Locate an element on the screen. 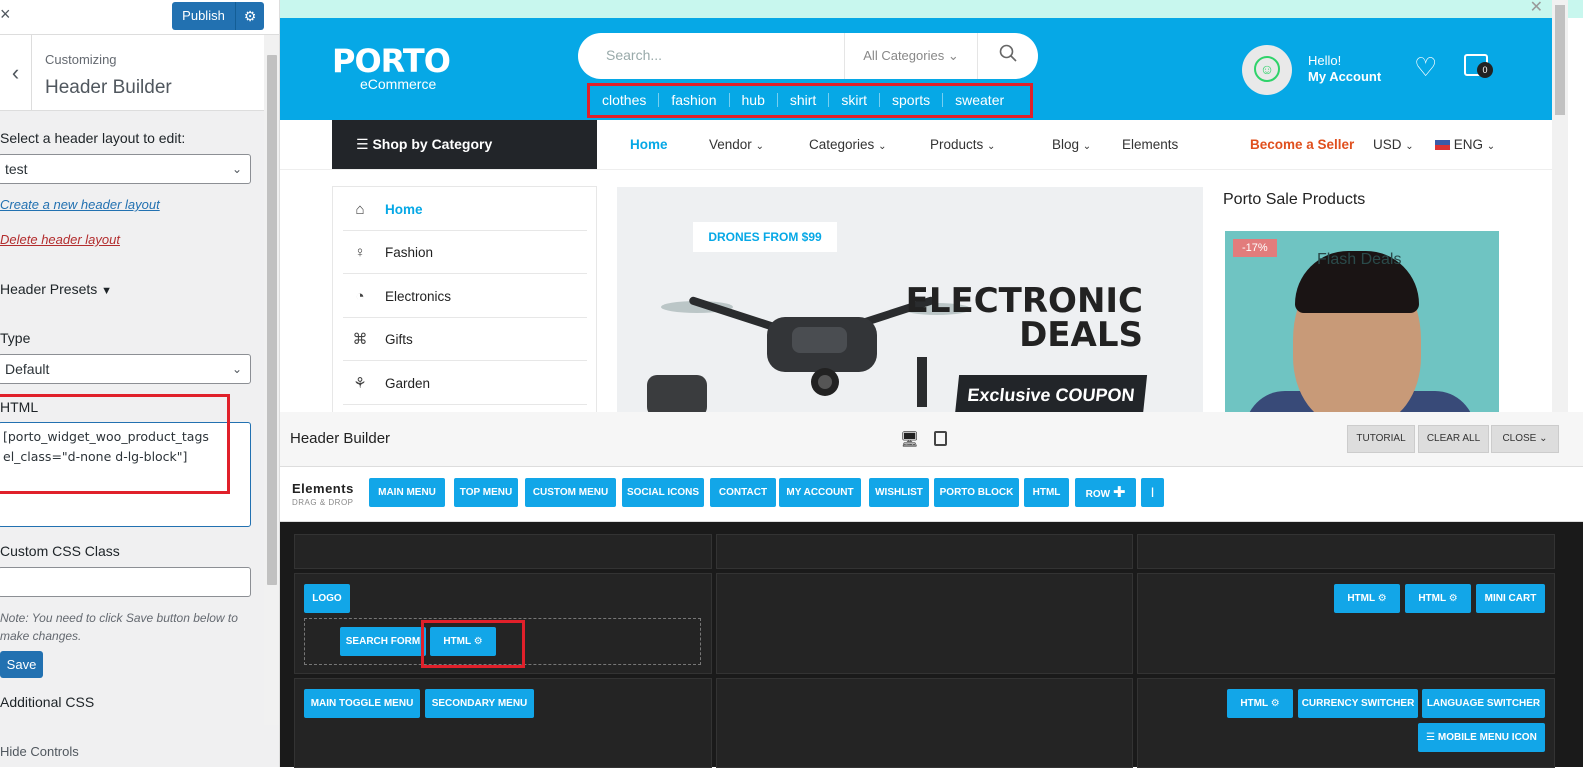  create-layout-link: Create a new header layout is located at coordinates (80, 204).